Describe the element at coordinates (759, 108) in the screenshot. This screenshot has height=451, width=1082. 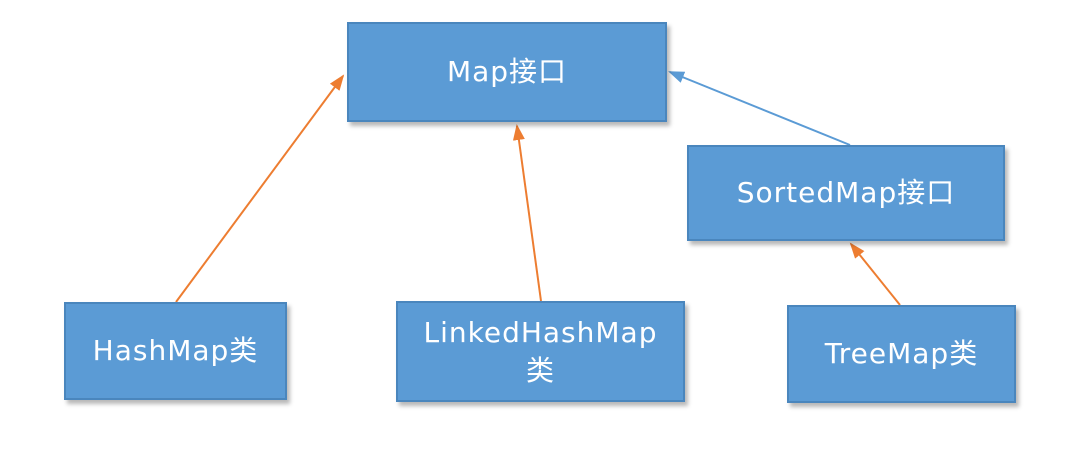
I see `arrow-sortedmap-to-map` at that location.